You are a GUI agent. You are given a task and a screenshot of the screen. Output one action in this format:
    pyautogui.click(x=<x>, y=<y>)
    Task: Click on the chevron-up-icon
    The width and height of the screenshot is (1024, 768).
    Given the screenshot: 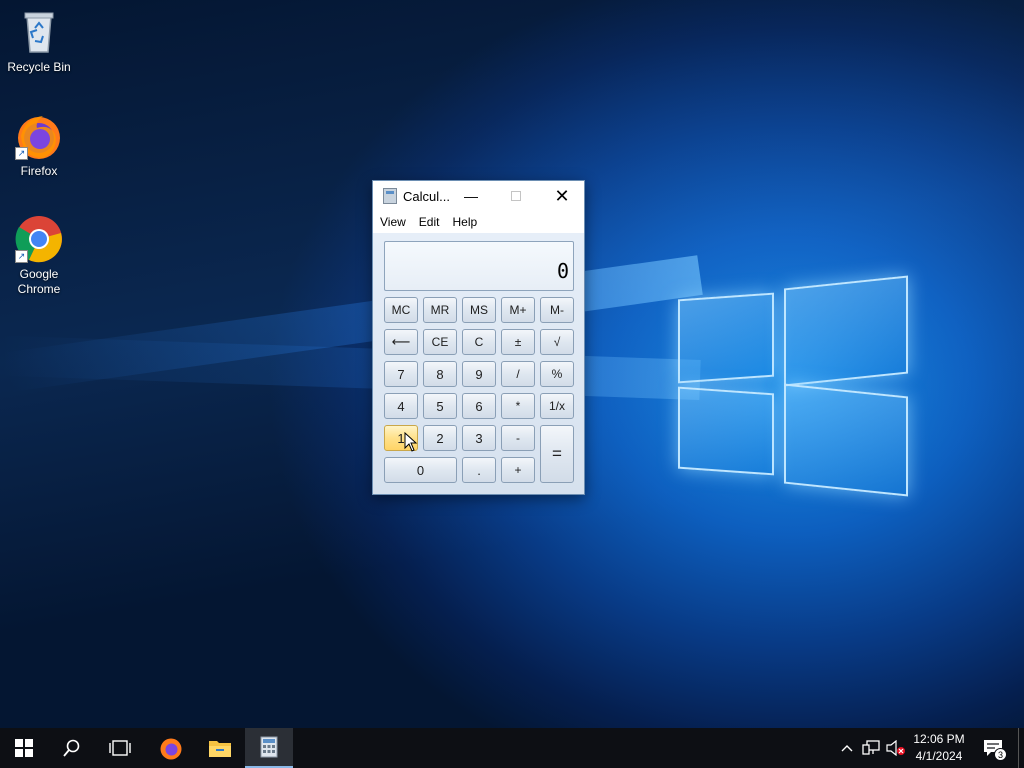 What is the action you would take?
    pyautogui.click(x=847, y=748)
    